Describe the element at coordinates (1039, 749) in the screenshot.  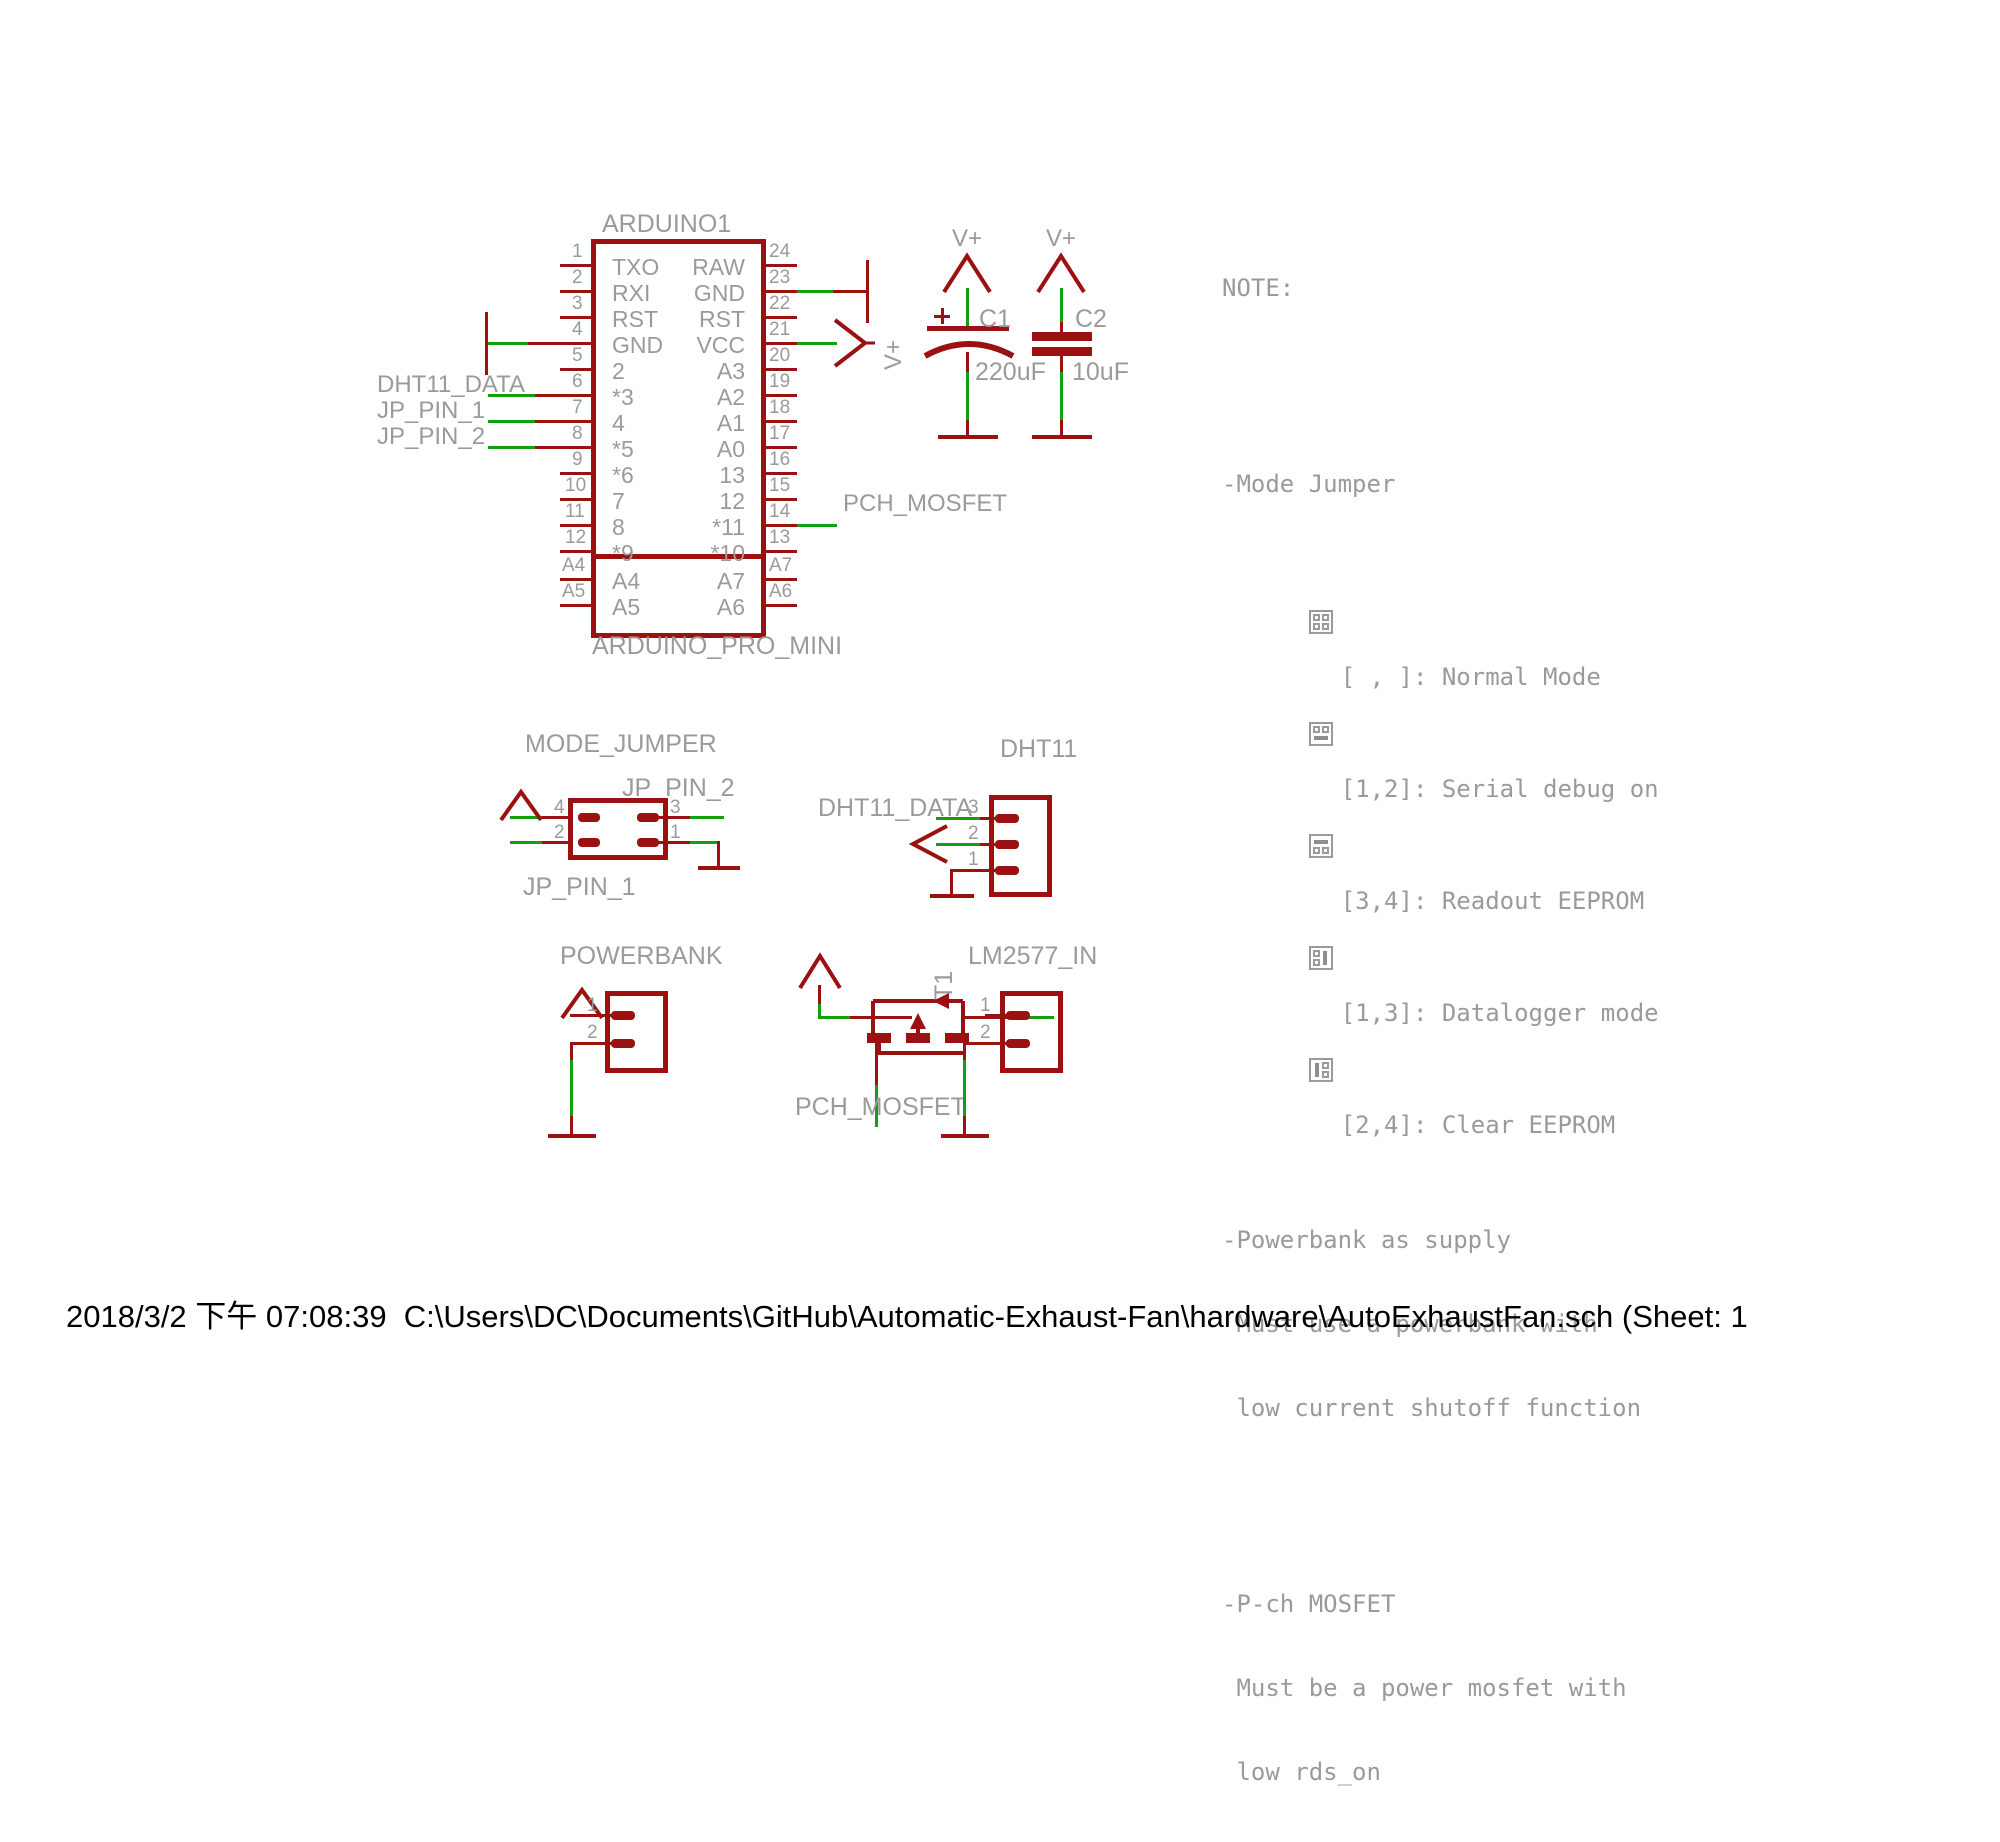
I see `dht11-title: DHT11` at that location.